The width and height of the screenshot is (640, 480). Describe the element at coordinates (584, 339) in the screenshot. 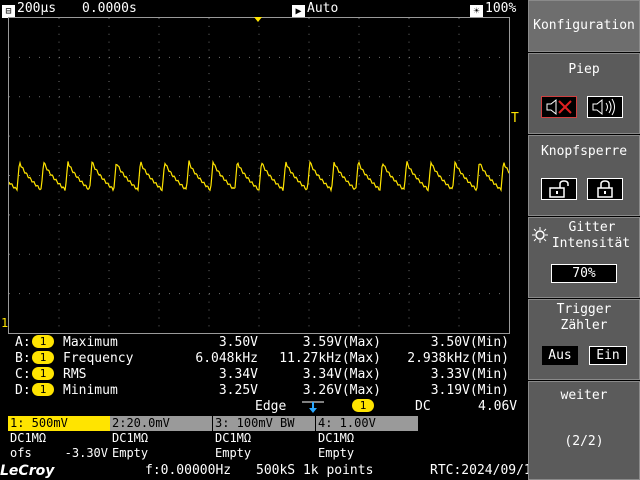

I see `menu-trigger-zaehler: Trigger Zähler Aus Ein` at that location.